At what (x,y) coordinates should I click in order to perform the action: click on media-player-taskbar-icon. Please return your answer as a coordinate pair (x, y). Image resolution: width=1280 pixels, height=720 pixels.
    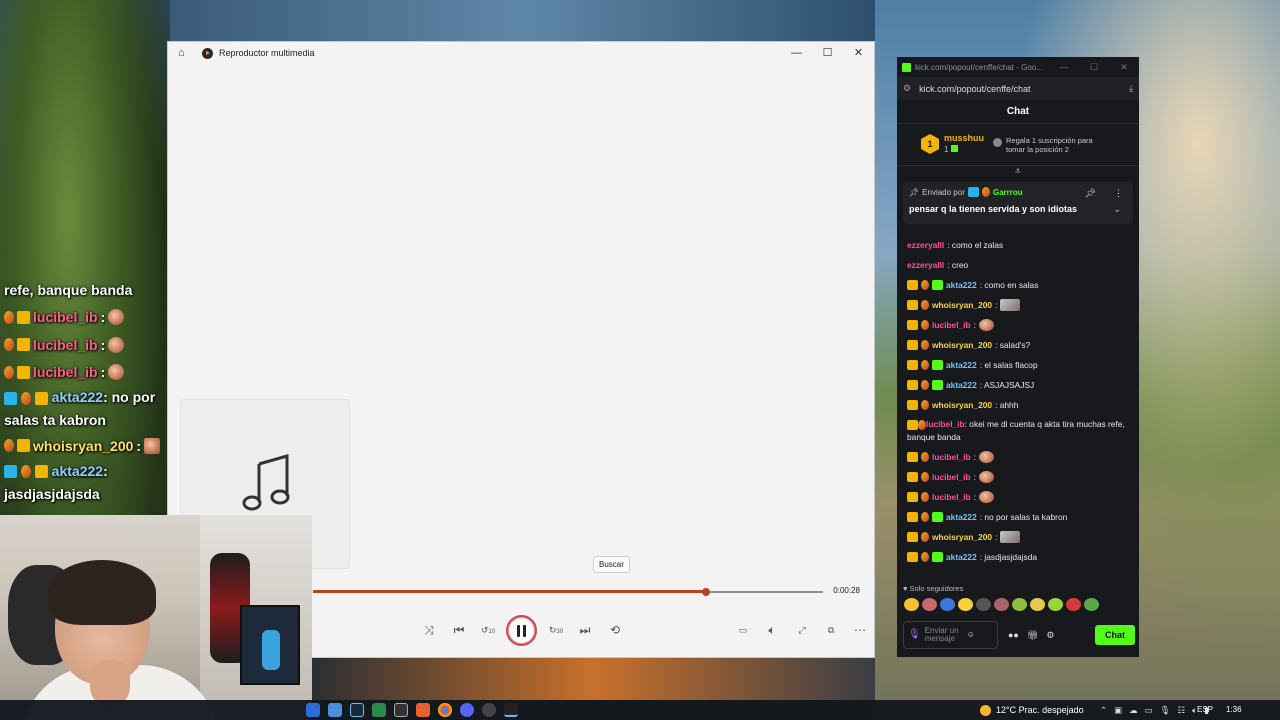
    Looking at the image, I should click on (511, 710).